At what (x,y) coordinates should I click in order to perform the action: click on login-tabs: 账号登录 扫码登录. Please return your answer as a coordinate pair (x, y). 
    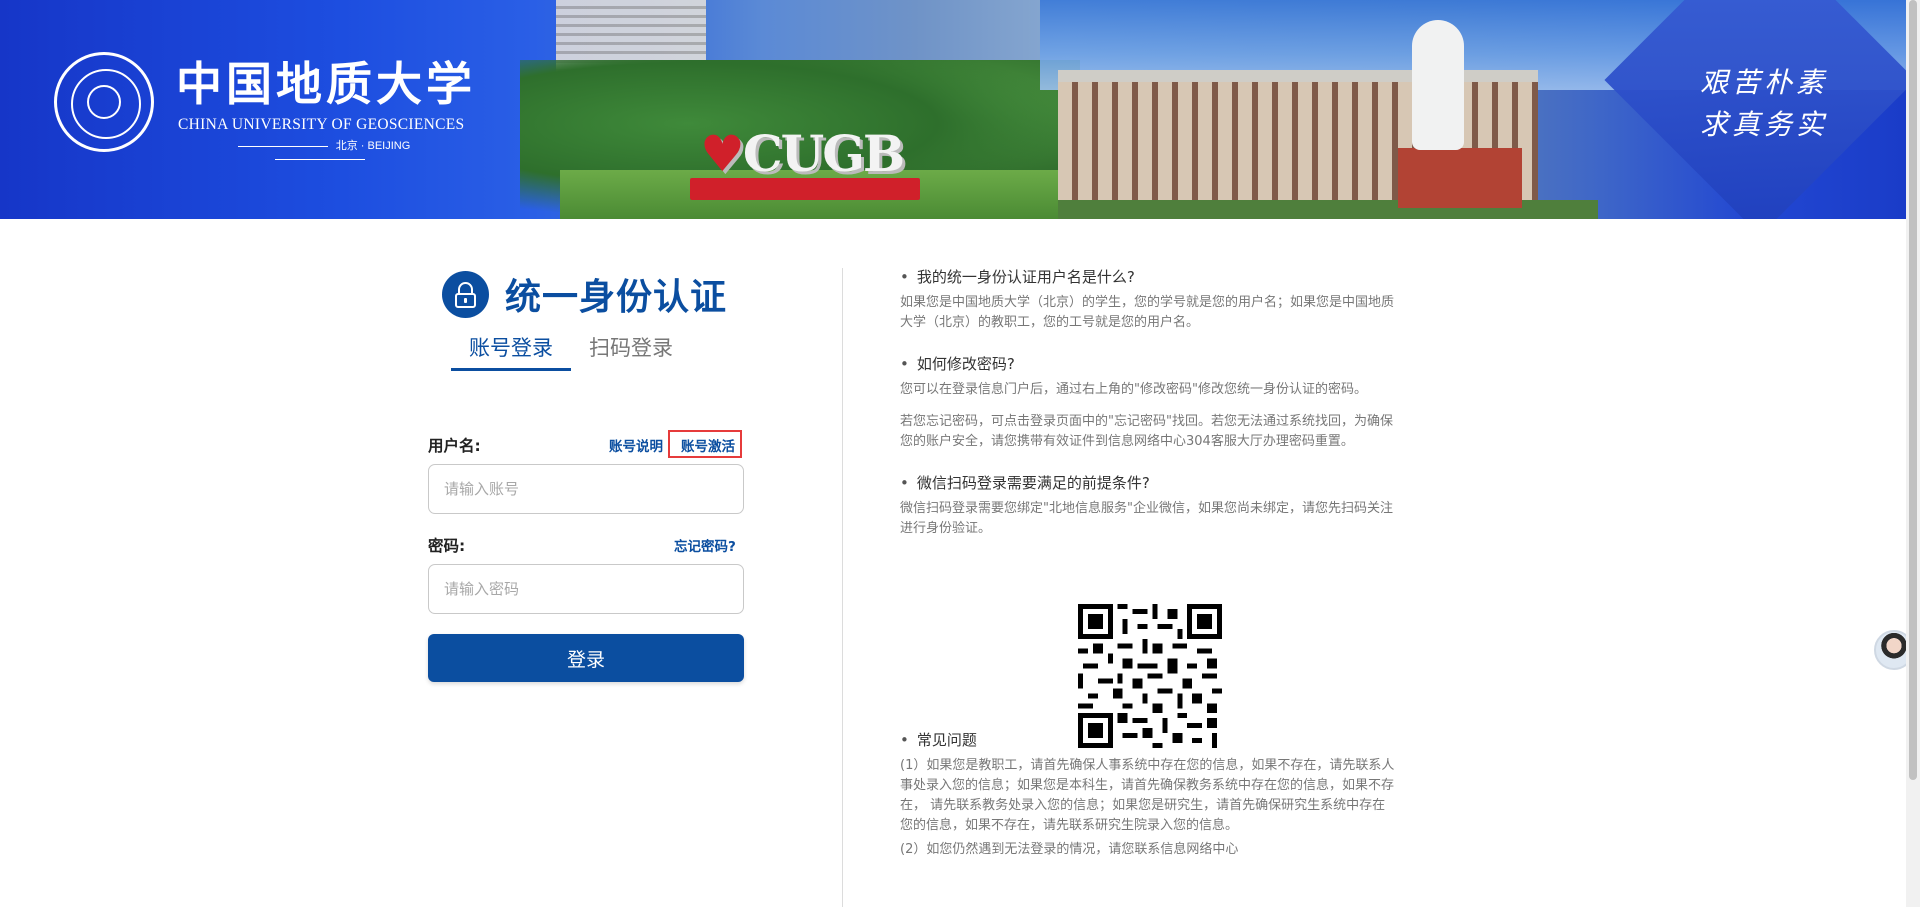
    Looking at the image, I should click on (571, 351).